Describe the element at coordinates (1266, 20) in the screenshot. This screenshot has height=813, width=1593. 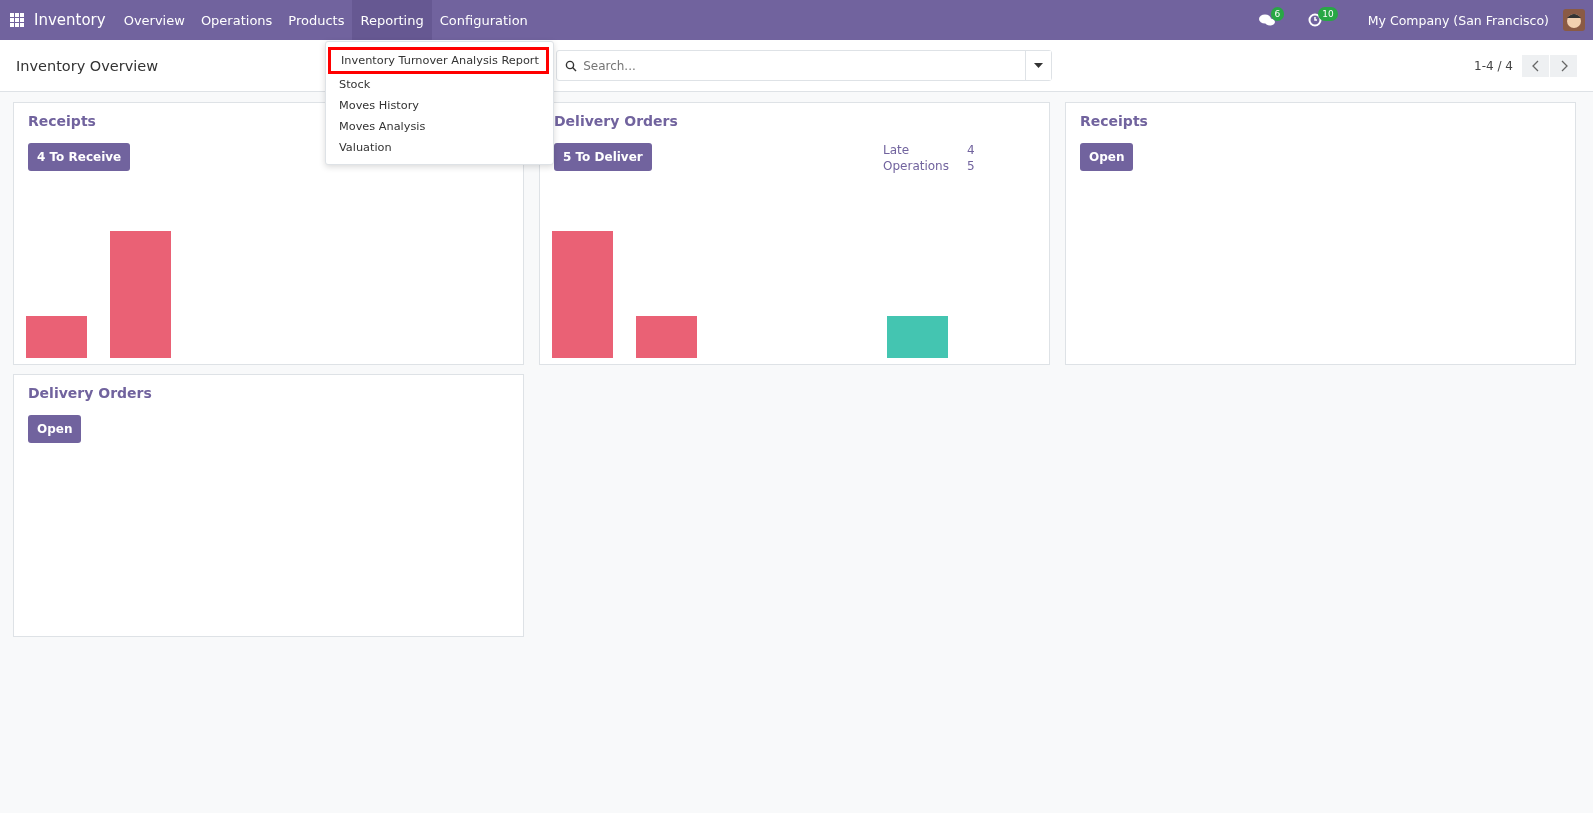
I see `messages-icon` at that location.